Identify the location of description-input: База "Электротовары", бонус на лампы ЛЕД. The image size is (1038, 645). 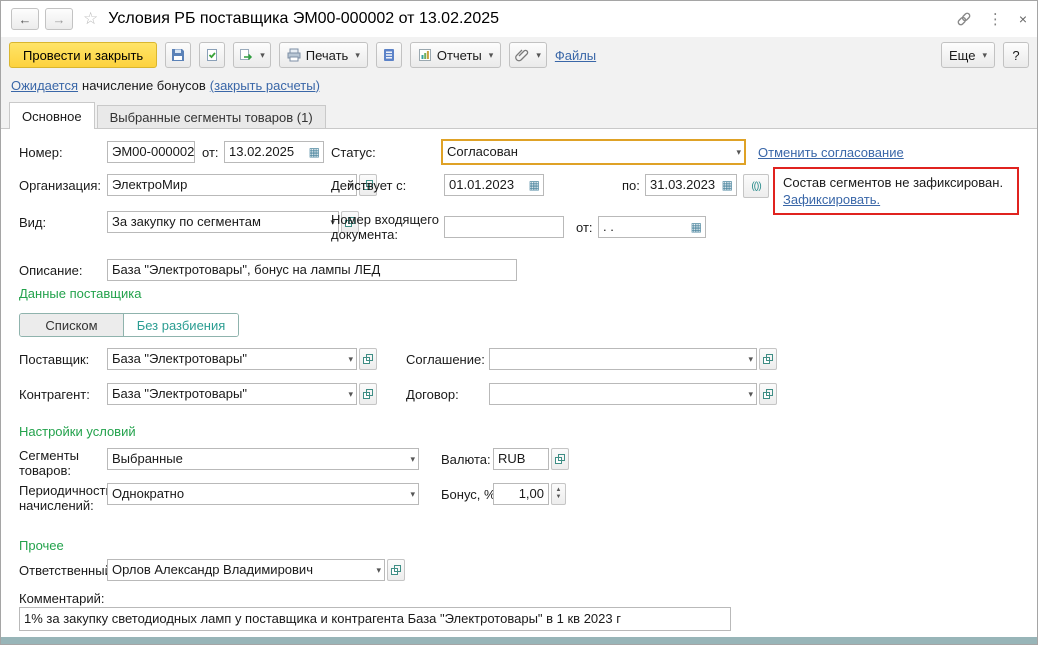
(312, 270).